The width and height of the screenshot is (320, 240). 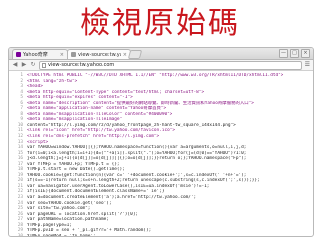 I want to click on maximize-button: □, so click(x=294, y=53).